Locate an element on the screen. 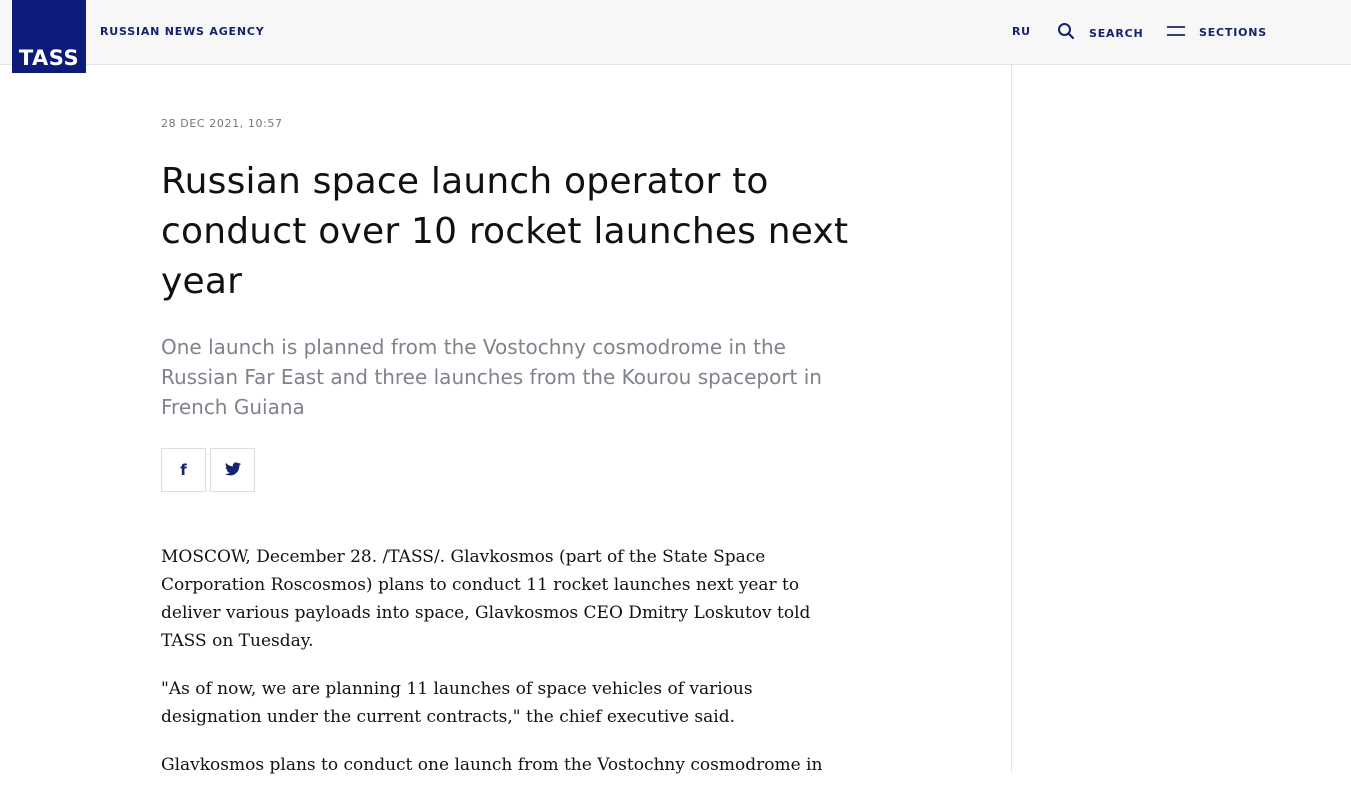 The width and height of the screenshot is (1351, 799). facebook-icon: f is located at coordinates (183, 470).